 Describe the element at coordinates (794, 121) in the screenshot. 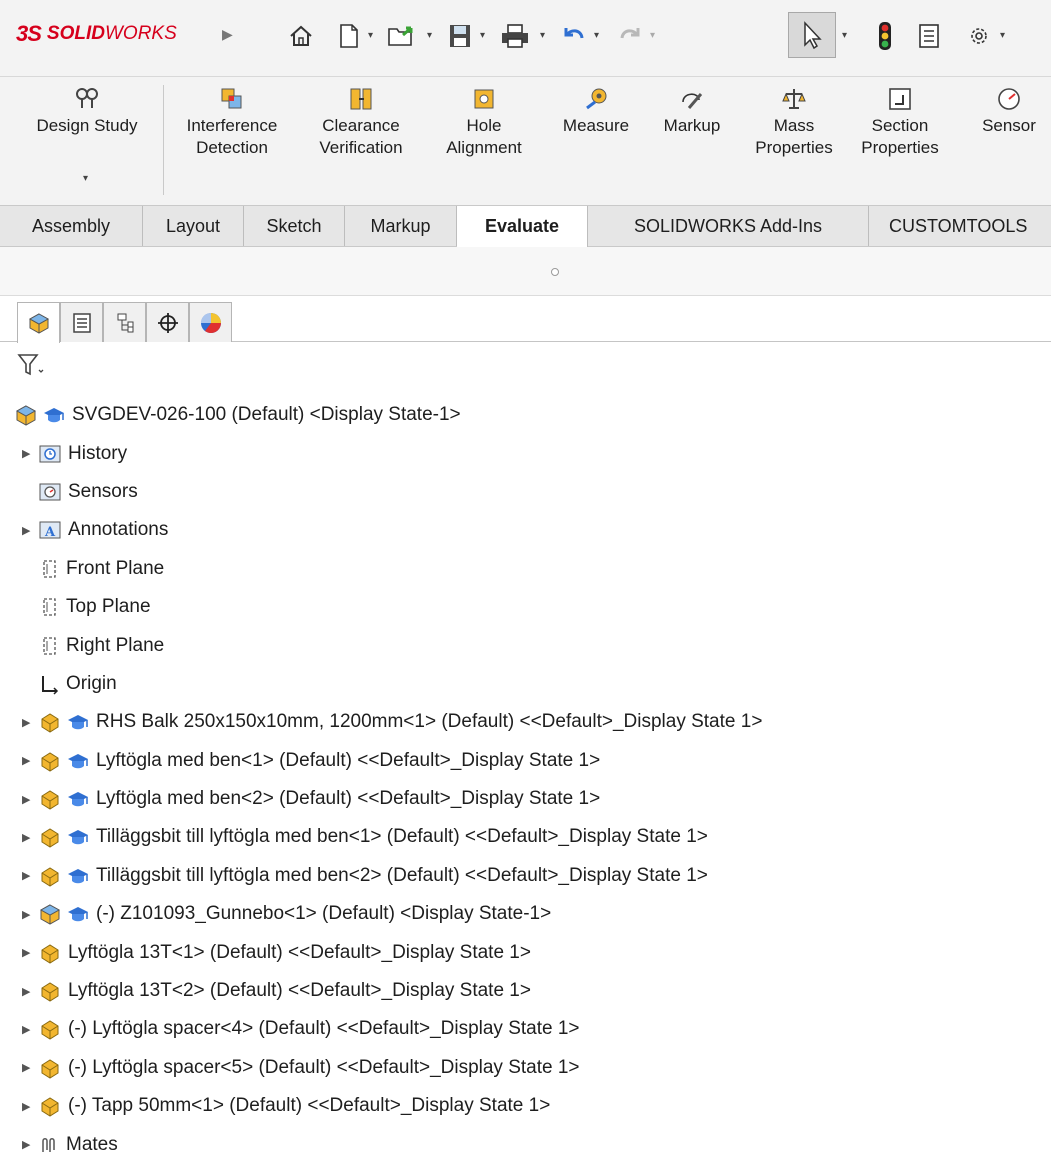

I see `mass-properties-button: Mass Properties` at that location.